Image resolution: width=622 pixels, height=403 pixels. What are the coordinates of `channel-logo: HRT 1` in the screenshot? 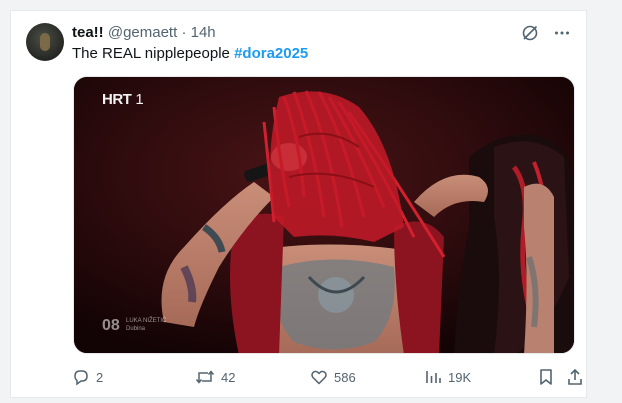 It's located at (123, 99).